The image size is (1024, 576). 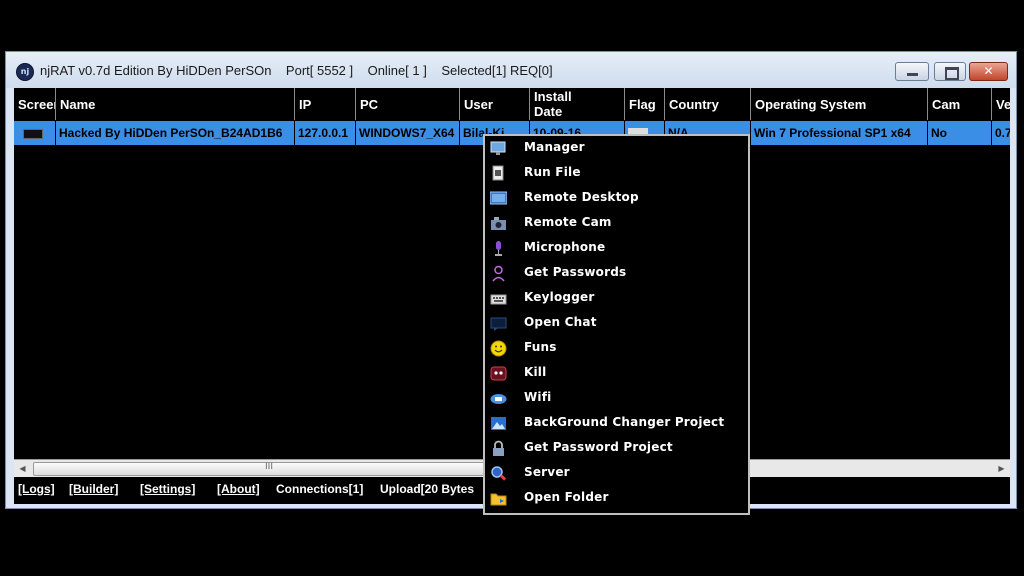 I want to click on connections-status: Connections[1], so click(x=320, y=489).